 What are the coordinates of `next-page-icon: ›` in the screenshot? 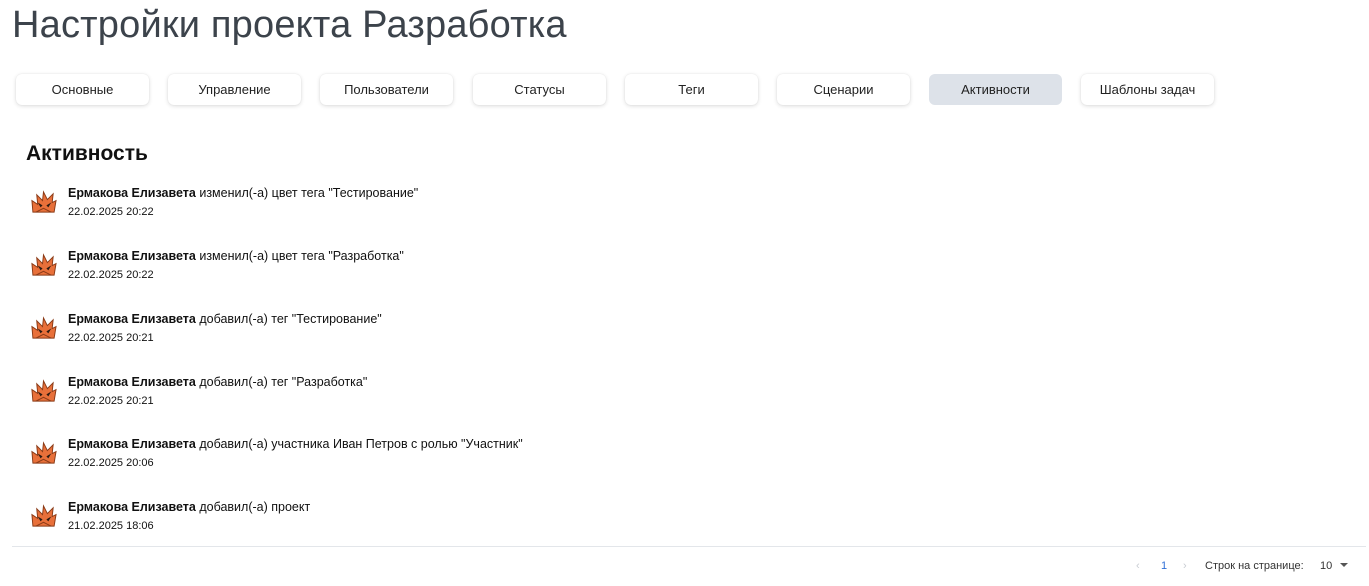 It's located at (1185, 566).